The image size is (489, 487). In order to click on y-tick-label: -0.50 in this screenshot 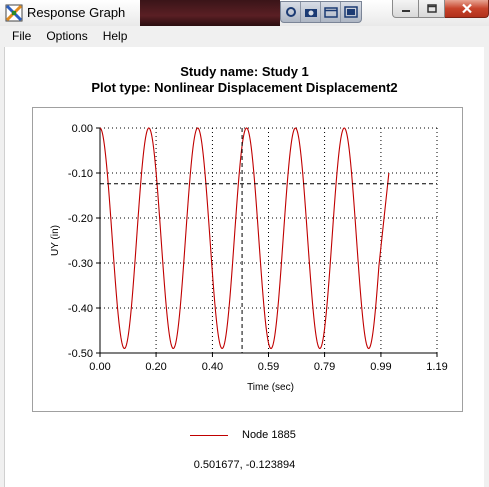, I will do `click(80, 354)`.